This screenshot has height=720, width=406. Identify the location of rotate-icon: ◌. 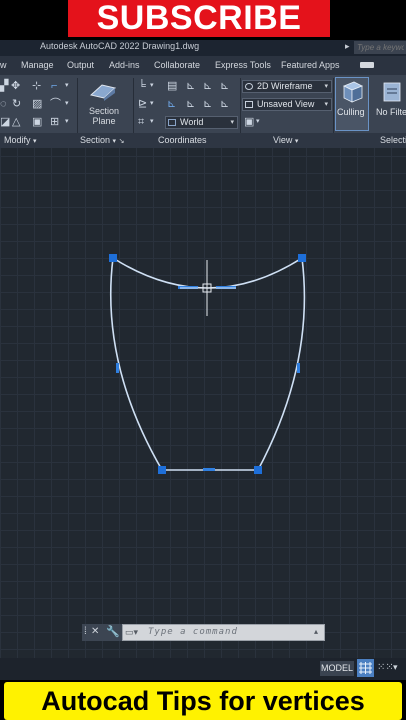
(3, 104).